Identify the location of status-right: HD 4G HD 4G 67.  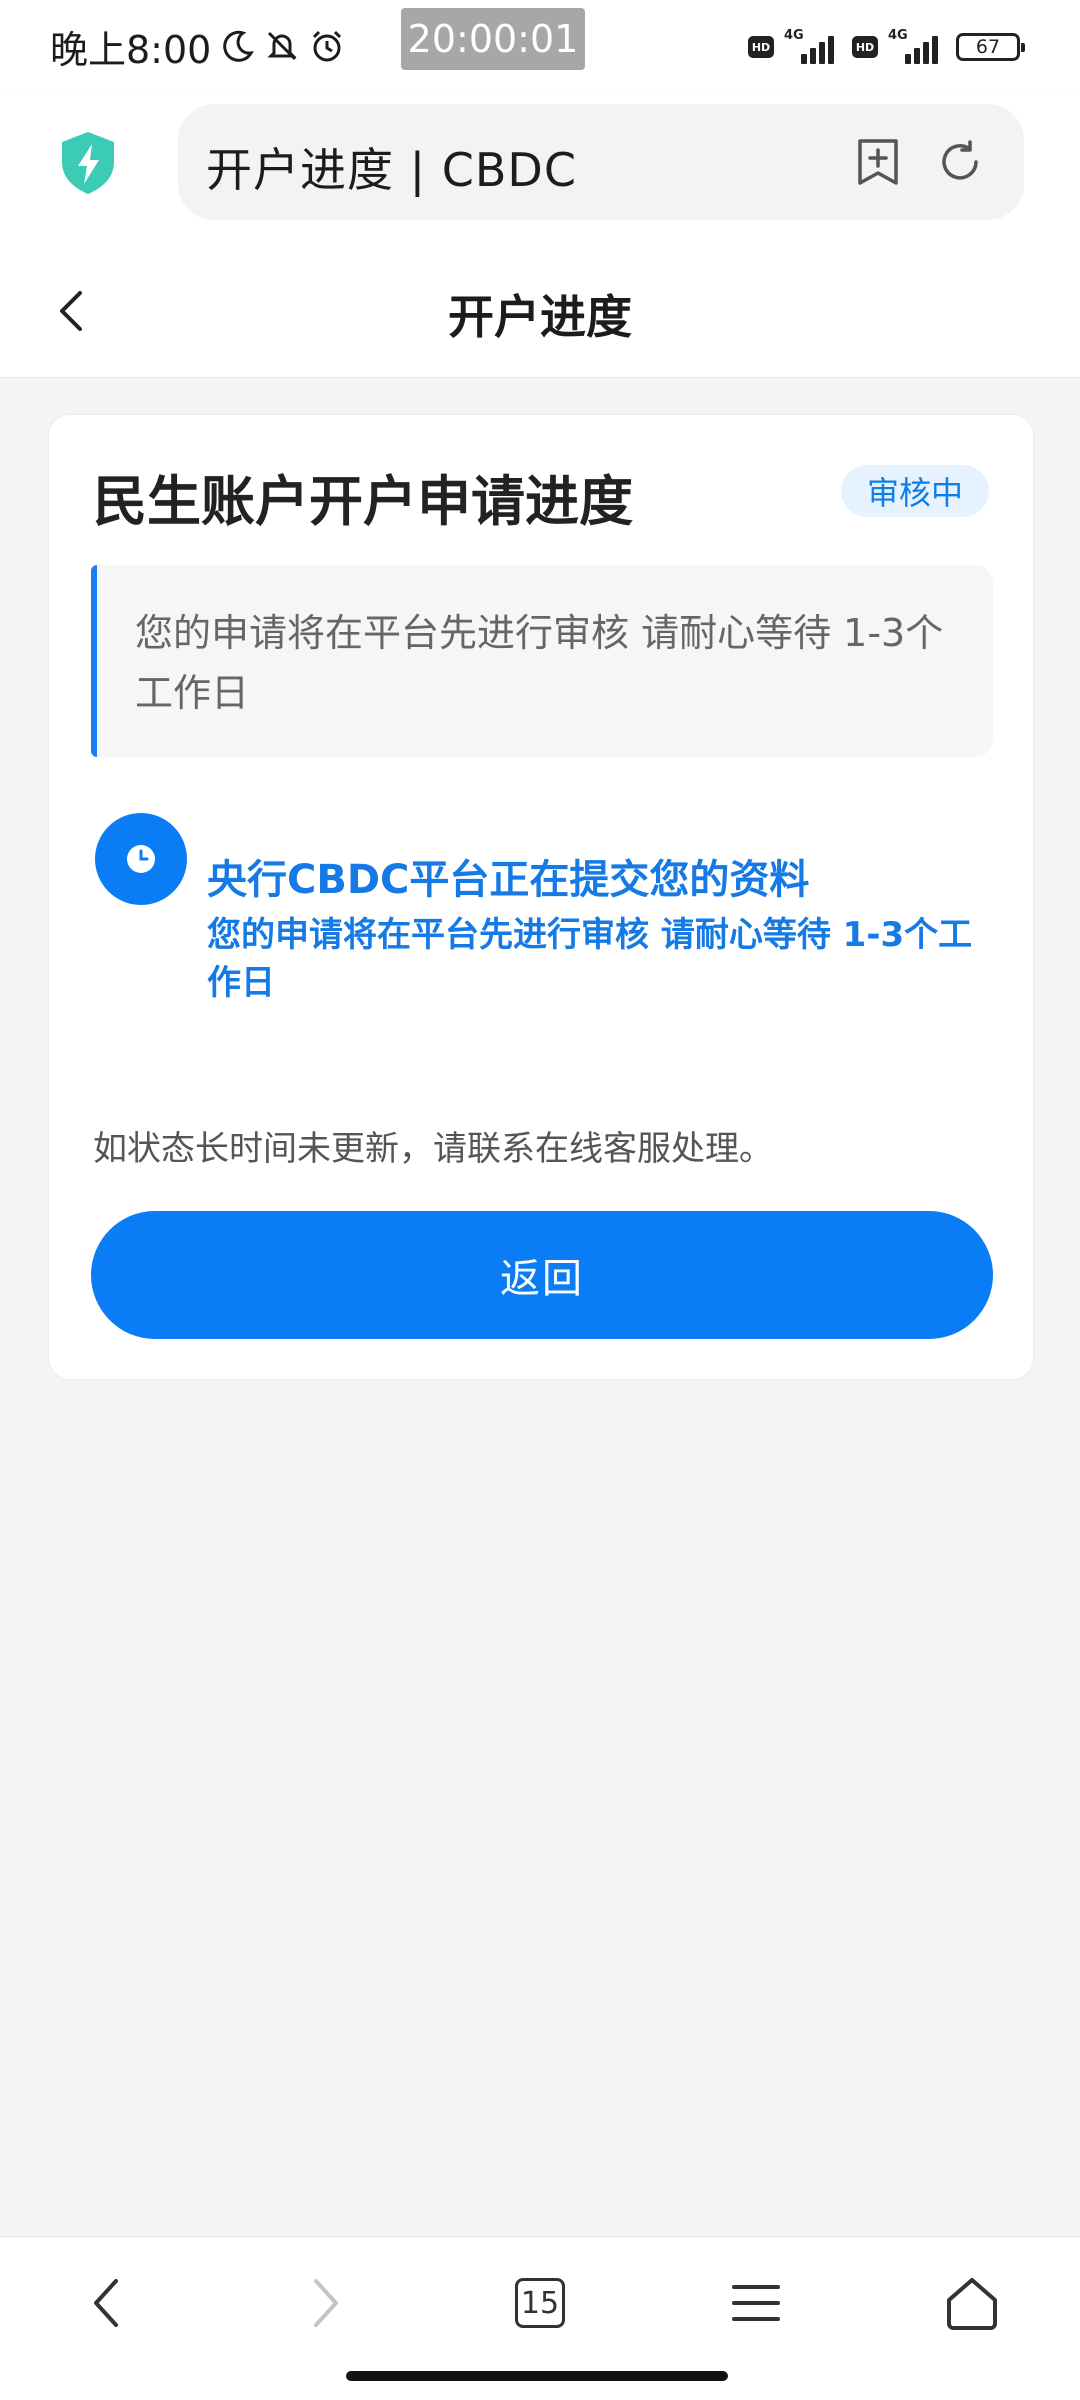
(886, 47).